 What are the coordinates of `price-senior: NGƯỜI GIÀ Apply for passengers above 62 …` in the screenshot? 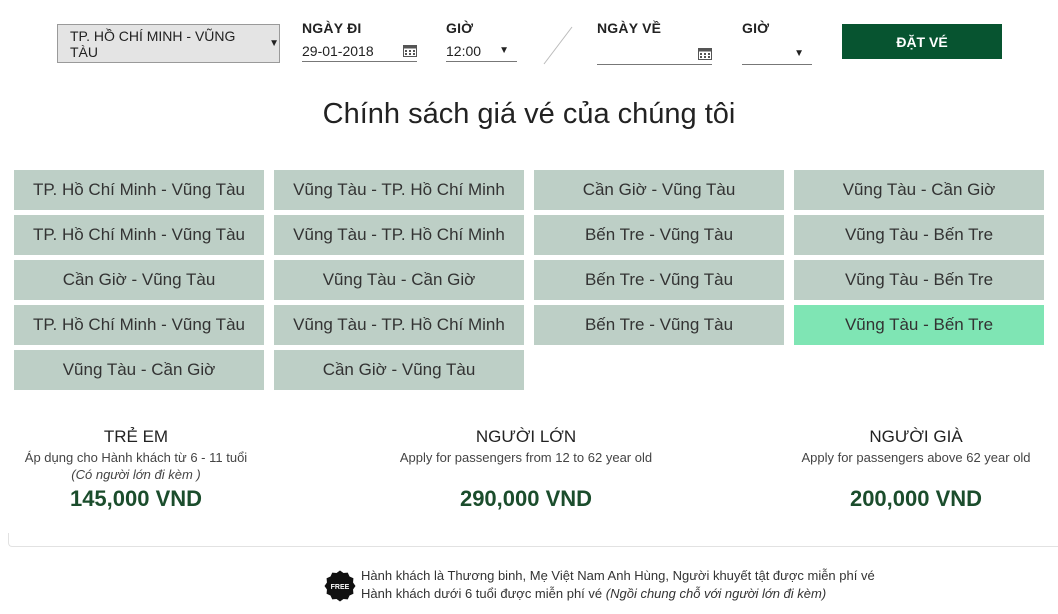 It's located at (916, 469).